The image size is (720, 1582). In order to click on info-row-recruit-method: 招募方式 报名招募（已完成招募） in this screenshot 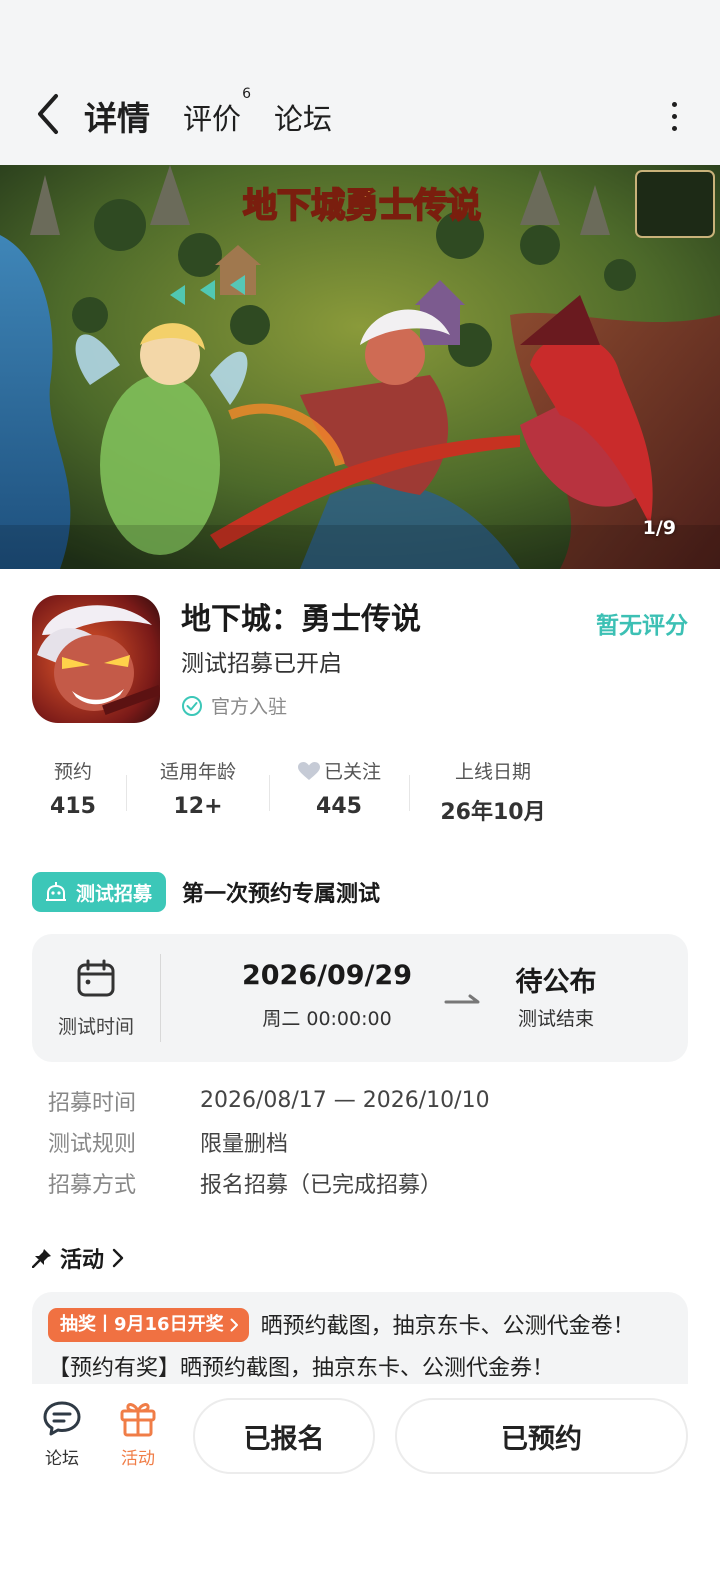, I will do `click(368, 1182)`.